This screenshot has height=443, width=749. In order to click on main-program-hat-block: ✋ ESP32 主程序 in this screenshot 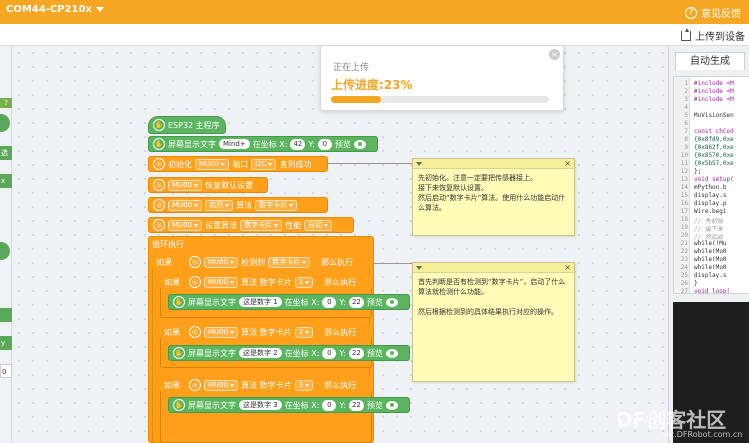, I will do `click(187, 125)`.